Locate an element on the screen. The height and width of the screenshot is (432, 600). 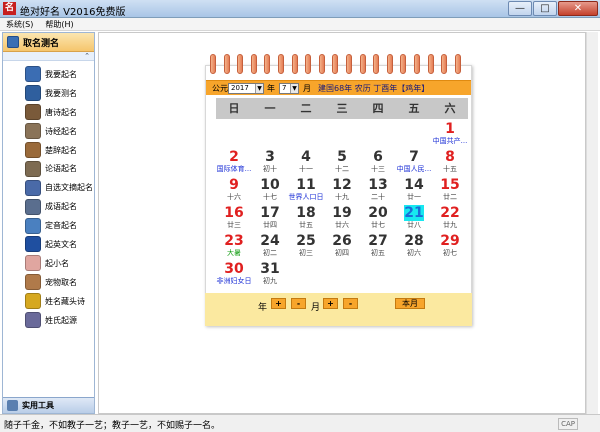
maximize-button: □ is located at coordinates (545, 8).